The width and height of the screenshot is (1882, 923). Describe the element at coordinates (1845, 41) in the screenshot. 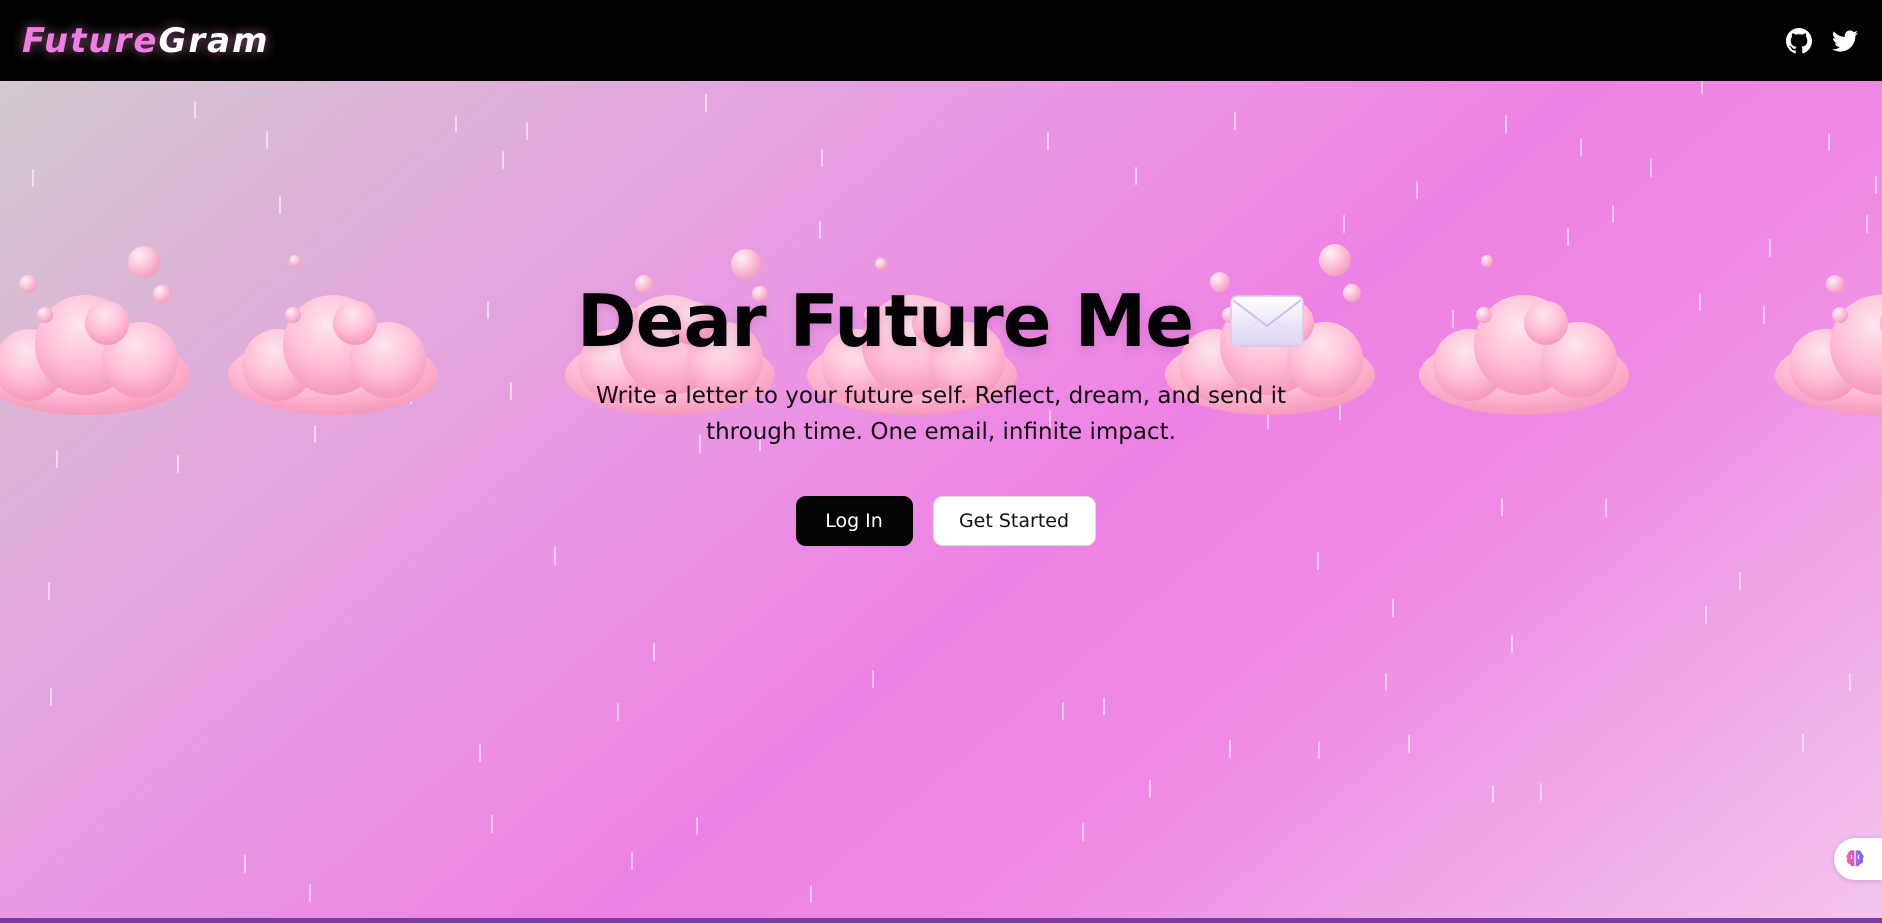

I see `twitter-icon` at that location.